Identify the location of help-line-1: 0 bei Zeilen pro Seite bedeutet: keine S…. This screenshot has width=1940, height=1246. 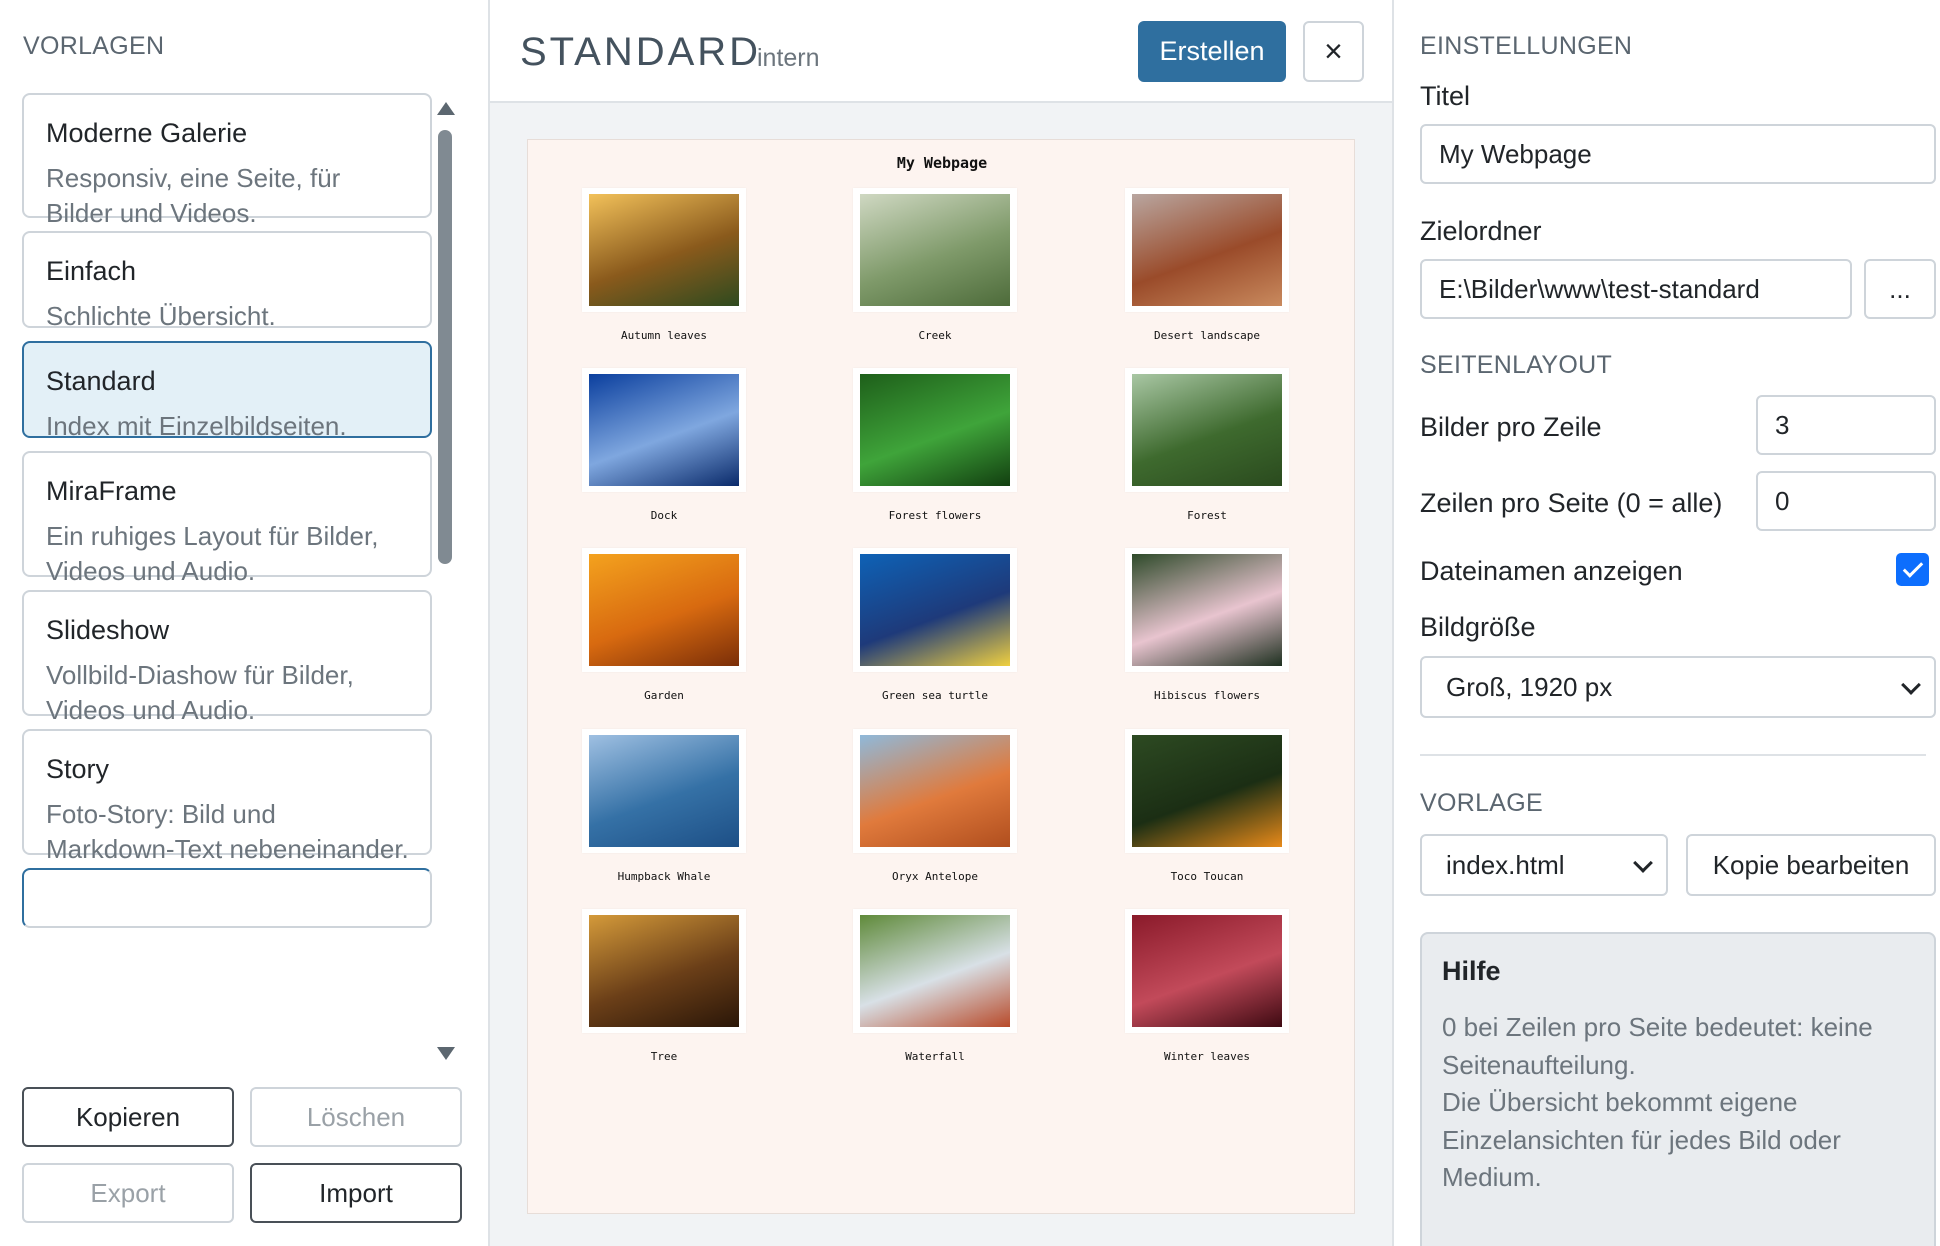
(1657, 1102).